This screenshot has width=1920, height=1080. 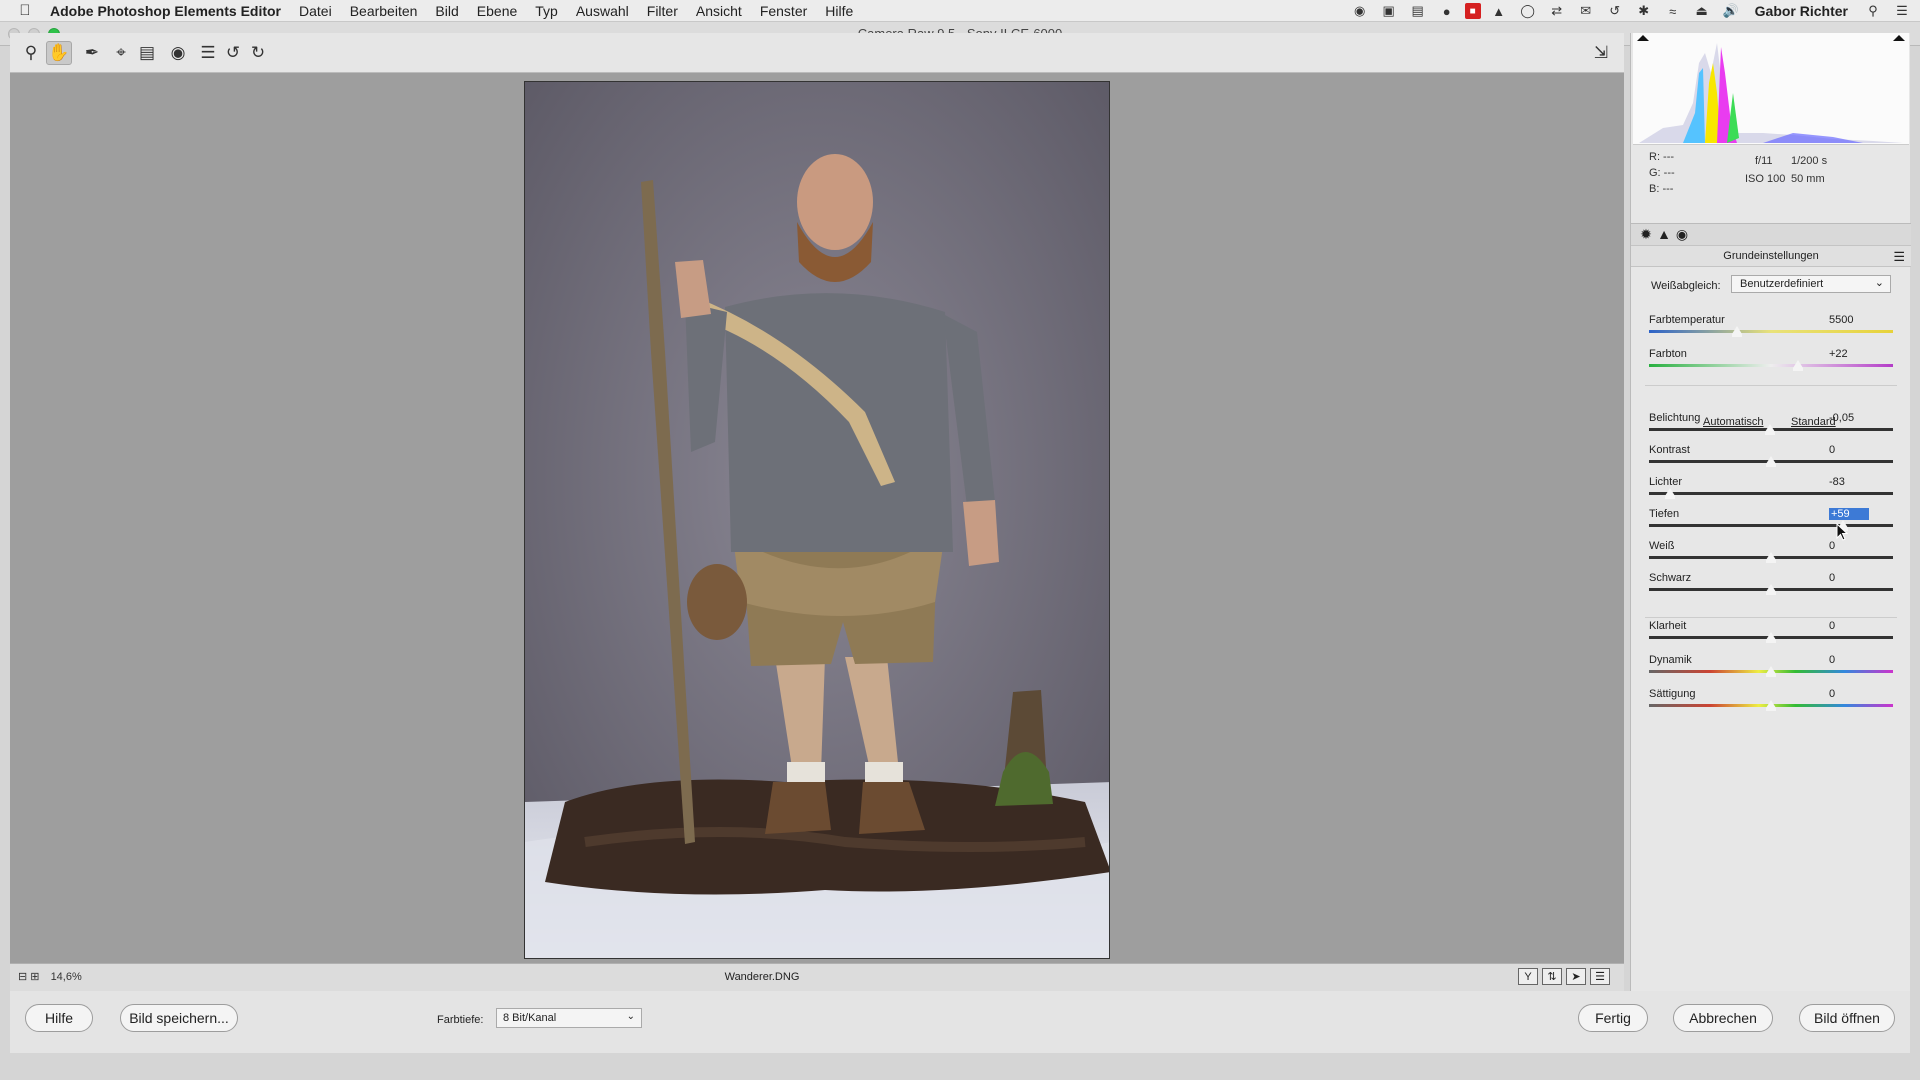 I want to click on menu-datei: Datei, so click(x=315, y=11).